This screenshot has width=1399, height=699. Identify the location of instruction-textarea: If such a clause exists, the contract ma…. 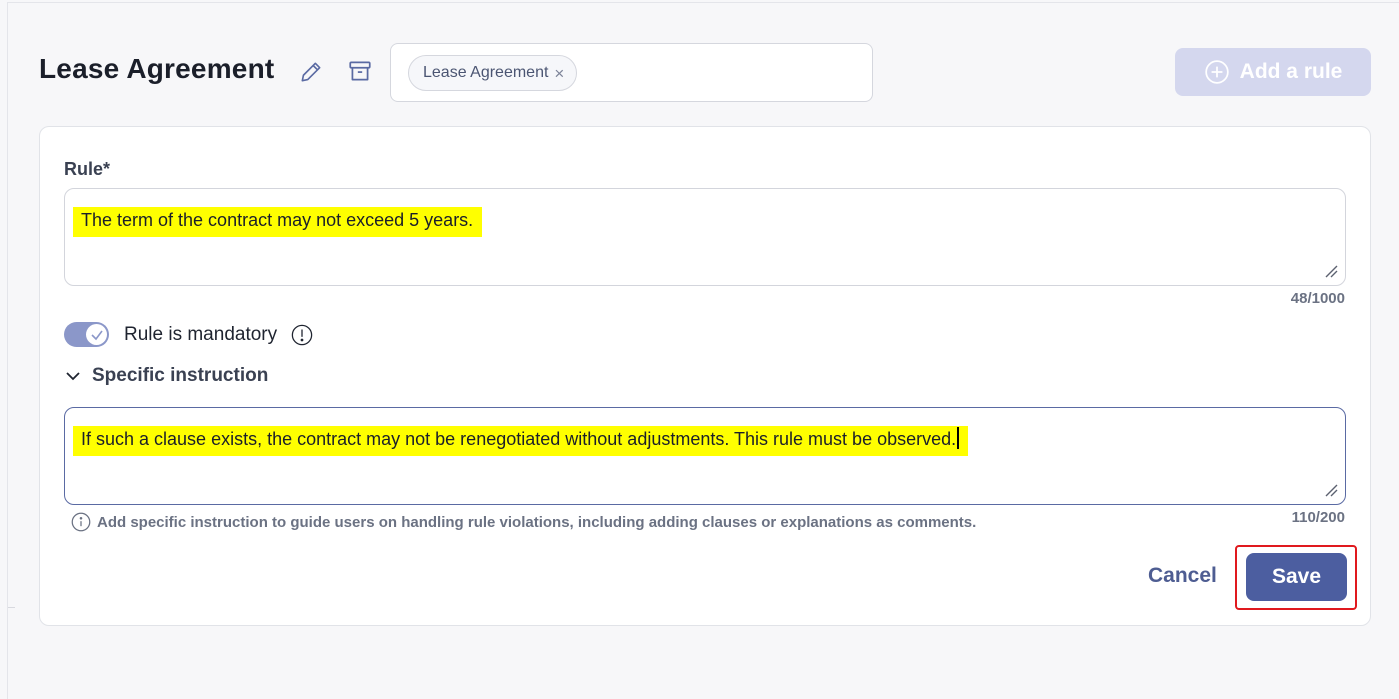
(705, 456).